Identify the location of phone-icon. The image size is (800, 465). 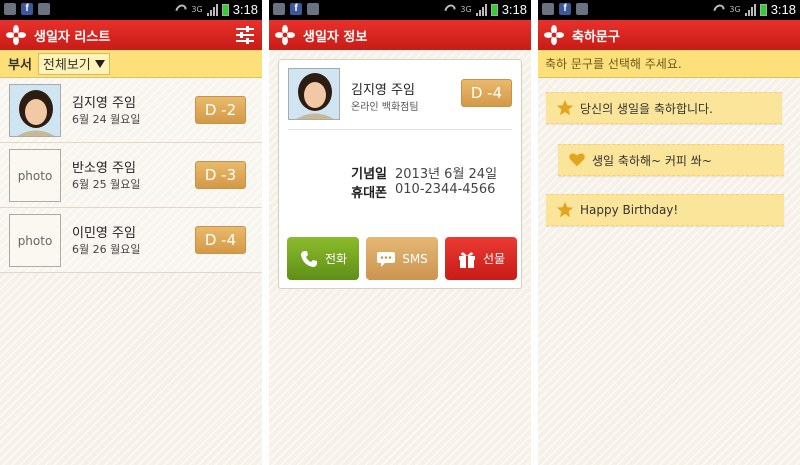
(308, 258).